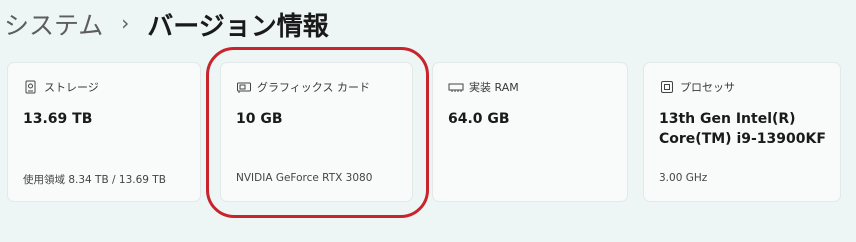 Image resolution: width=856 pixels, height=242 pixels. I want to click on processor-card-header: プロセッサ, so click(697, 87).